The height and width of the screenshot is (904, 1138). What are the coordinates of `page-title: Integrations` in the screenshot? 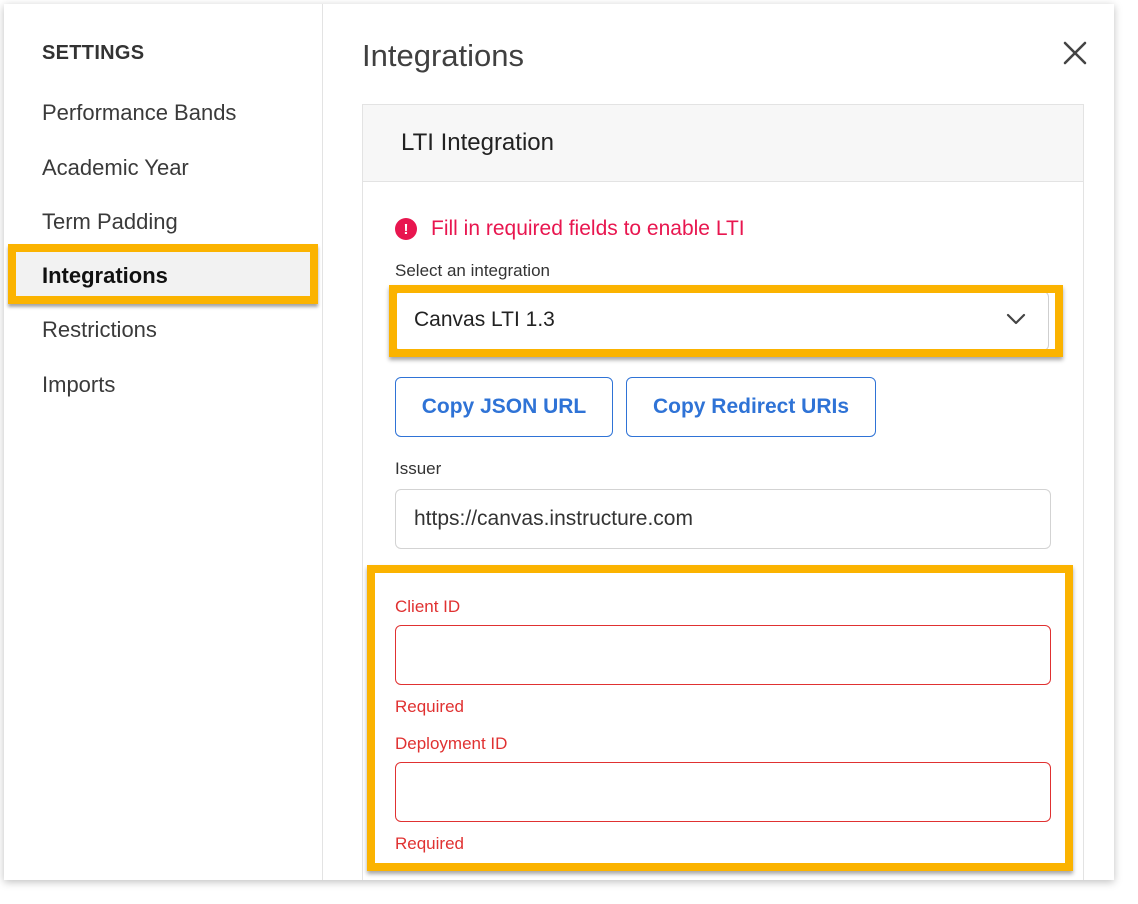 It's located at (443, 55).